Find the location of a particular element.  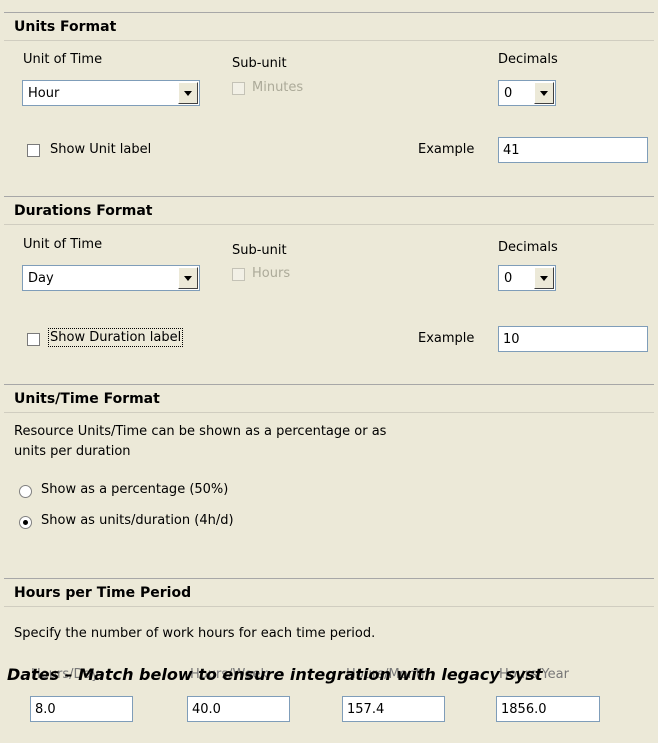

decimals-select: 0 is located at coordinates (527, 93).